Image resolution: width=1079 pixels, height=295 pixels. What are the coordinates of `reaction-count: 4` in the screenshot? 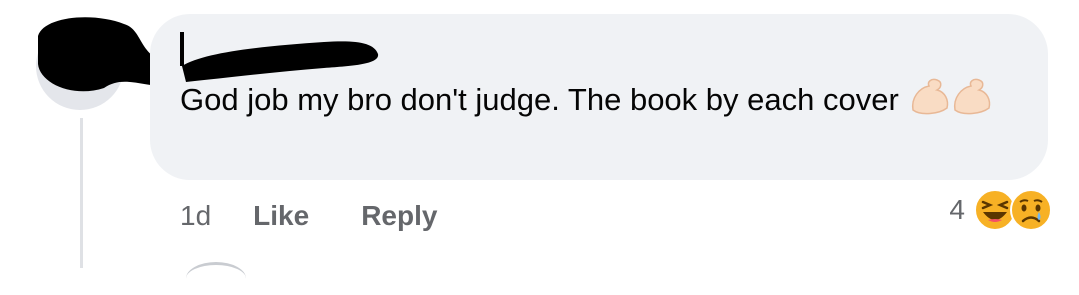 It's located at (957, 209).